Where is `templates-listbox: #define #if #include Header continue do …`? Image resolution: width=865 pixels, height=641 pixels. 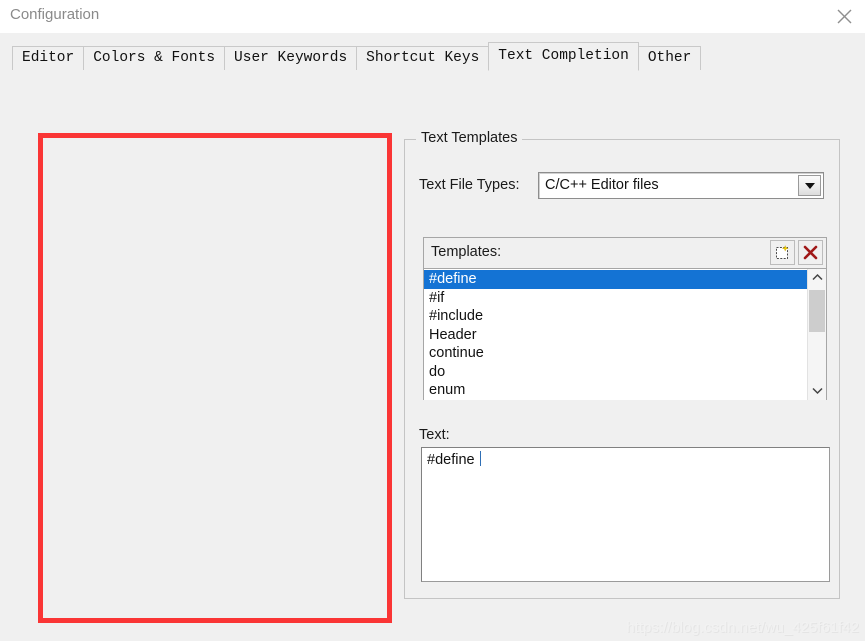 templates-listbox: #define #if #include Header continue do … is located at coordinates (625, 334).